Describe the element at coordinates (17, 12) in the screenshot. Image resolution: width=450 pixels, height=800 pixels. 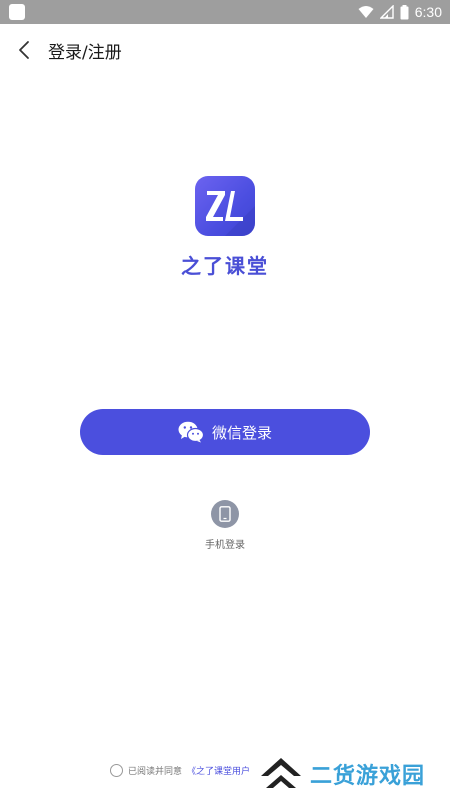
I see `app-notification-icon` at that location.